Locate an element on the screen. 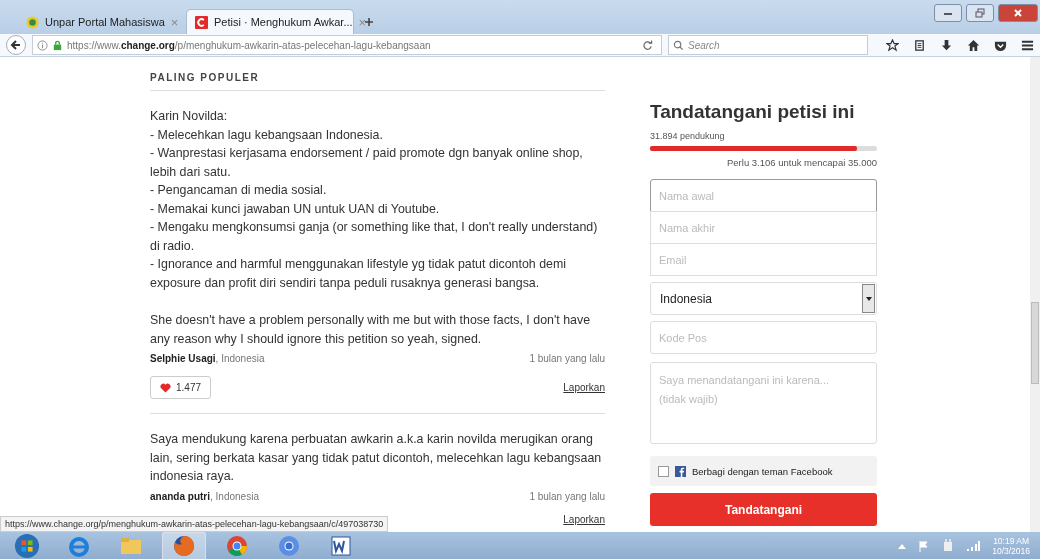  reason-field: Saya menandatangani ini karena... (tidak wajib) is located at coordinates (763, 403).